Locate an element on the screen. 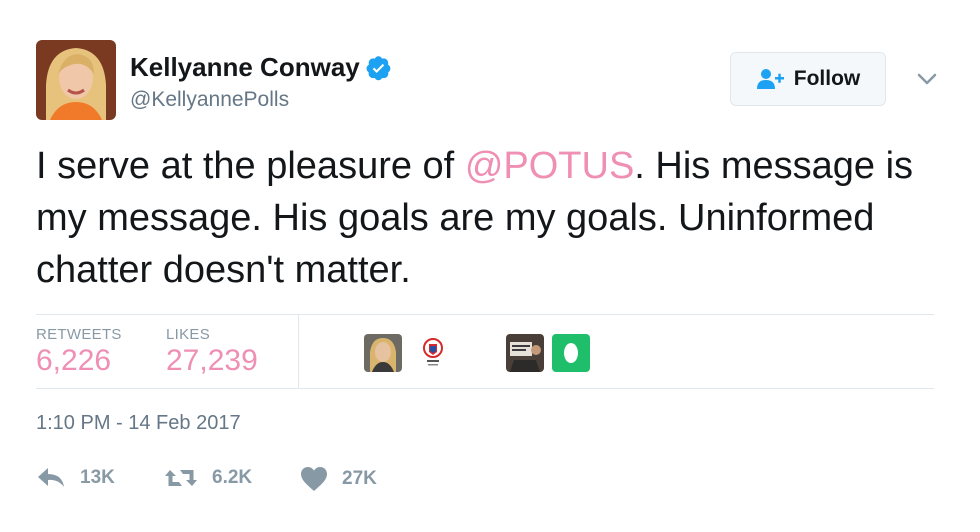 The height and width of the screenshot is (532, 980). reply-icon is located at coordinates (51, 477).